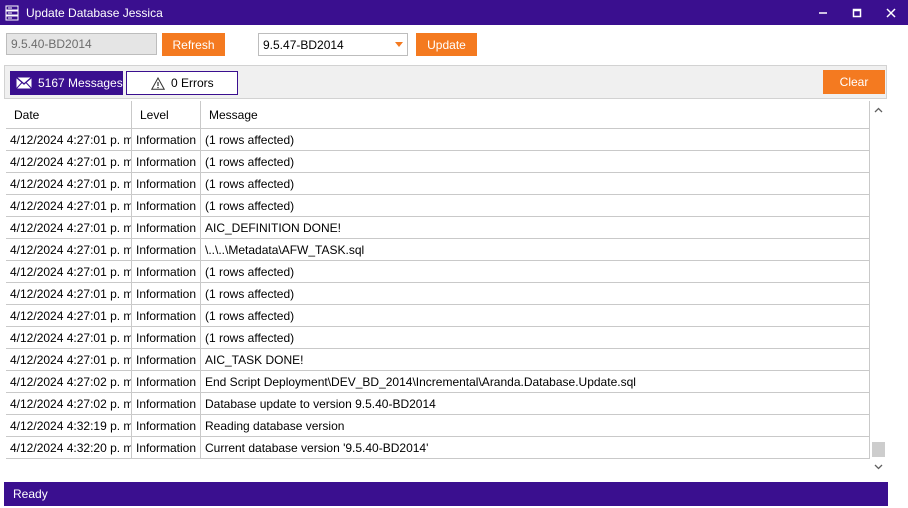 The height and width of the screenshot is (508, 908). I want to click on minimize-button, so click(823, 12).